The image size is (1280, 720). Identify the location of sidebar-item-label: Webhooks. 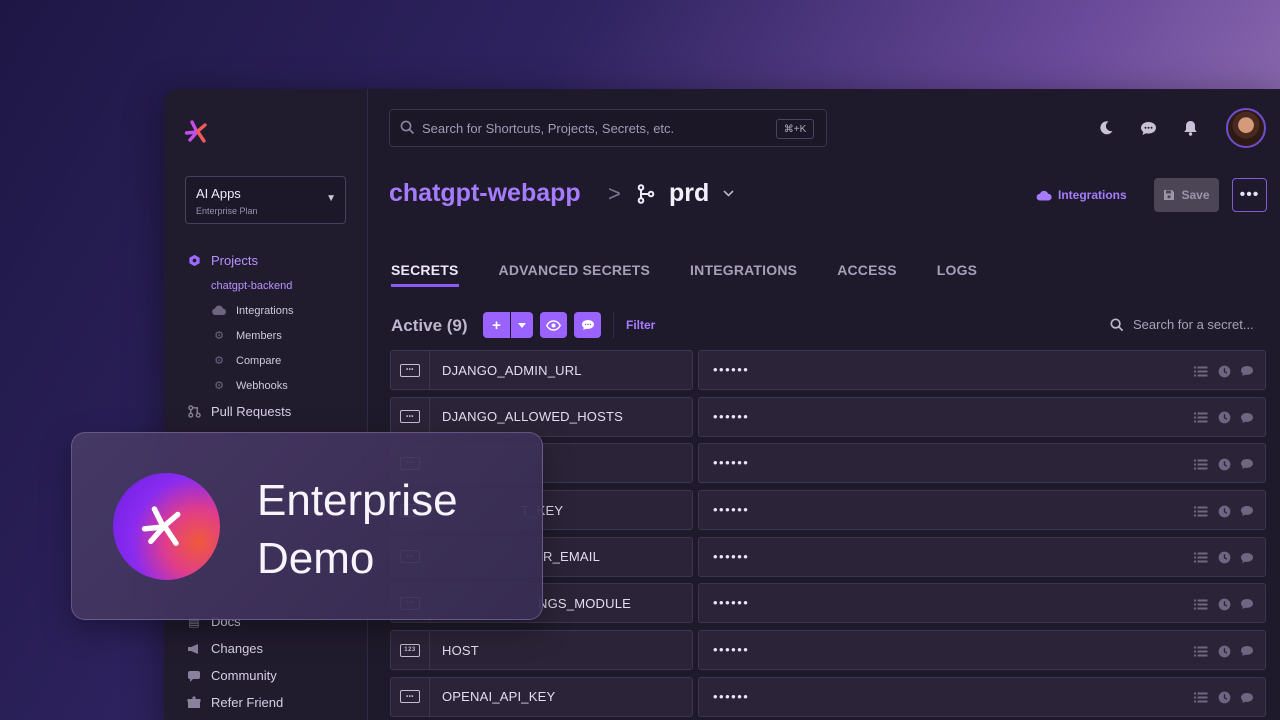
(262, 385).